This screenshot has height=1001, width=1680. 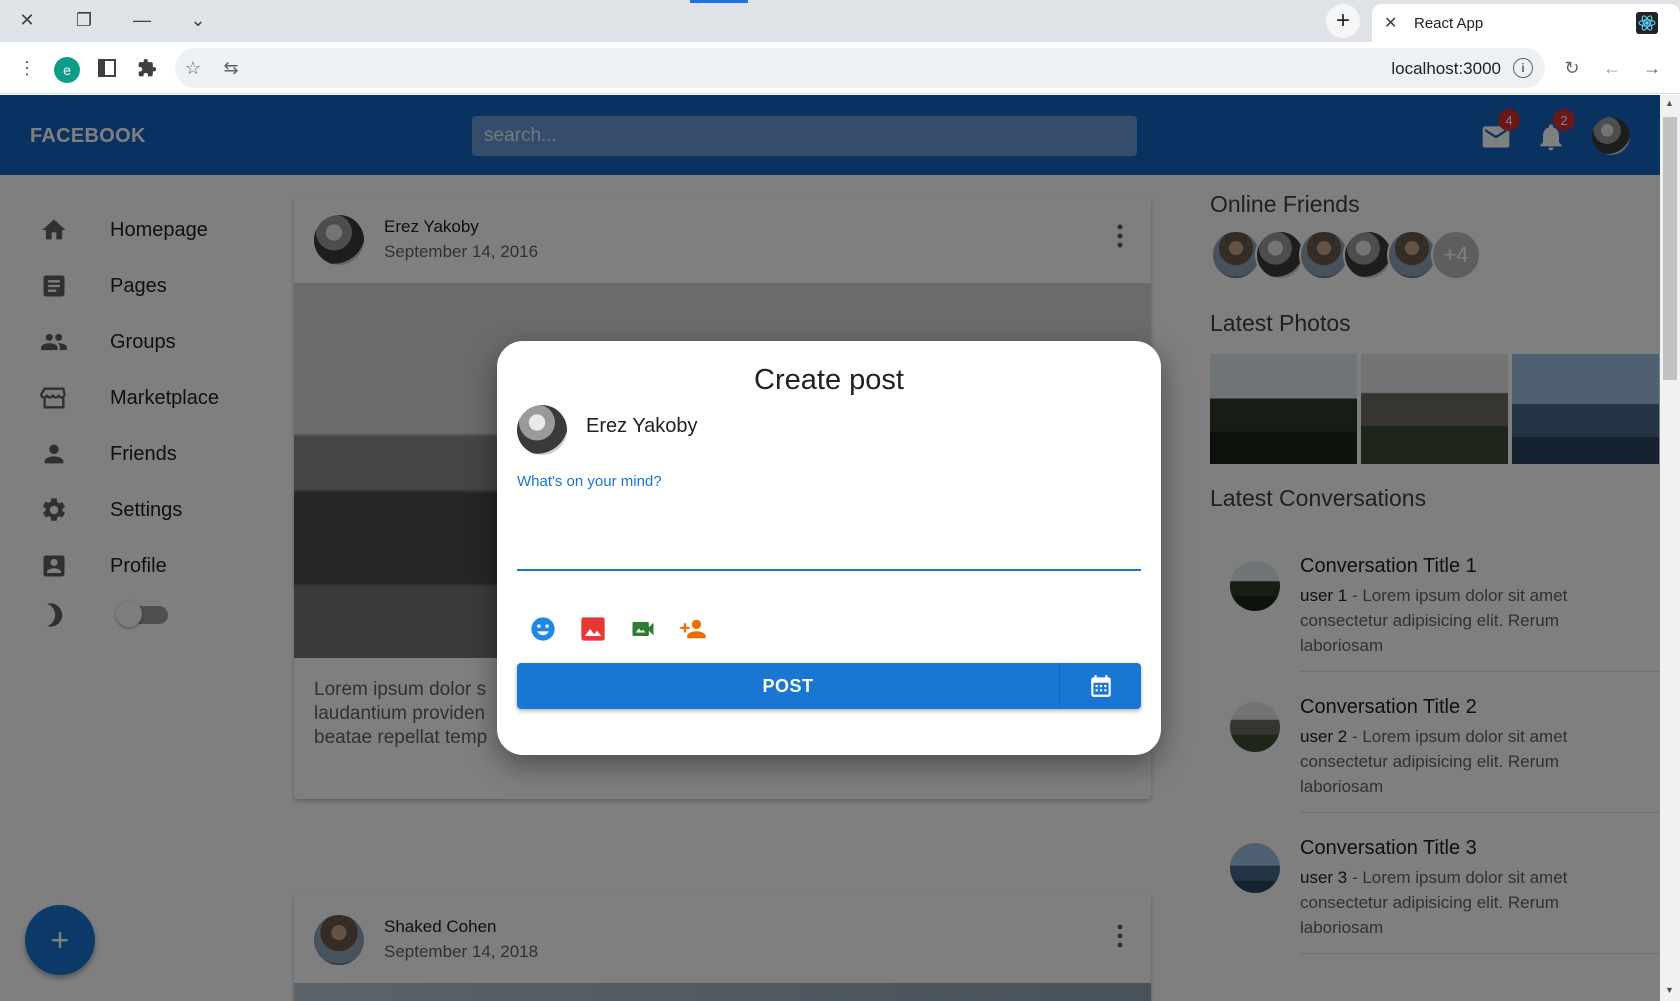 I want to click on post-content-label: What's on your mind?, so click(x=589, y=481).